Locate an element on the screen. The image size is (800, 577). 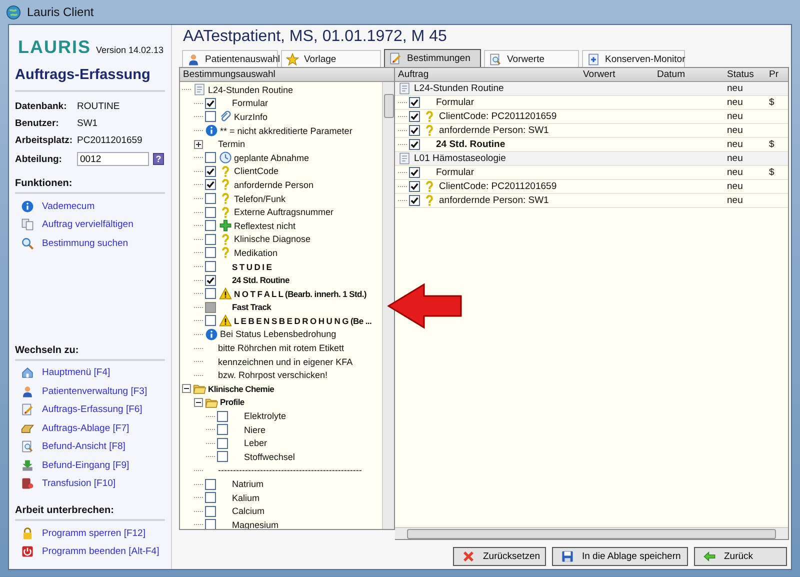
tree-note: ------------------------------------------------ is located at coordinates (290, 470).